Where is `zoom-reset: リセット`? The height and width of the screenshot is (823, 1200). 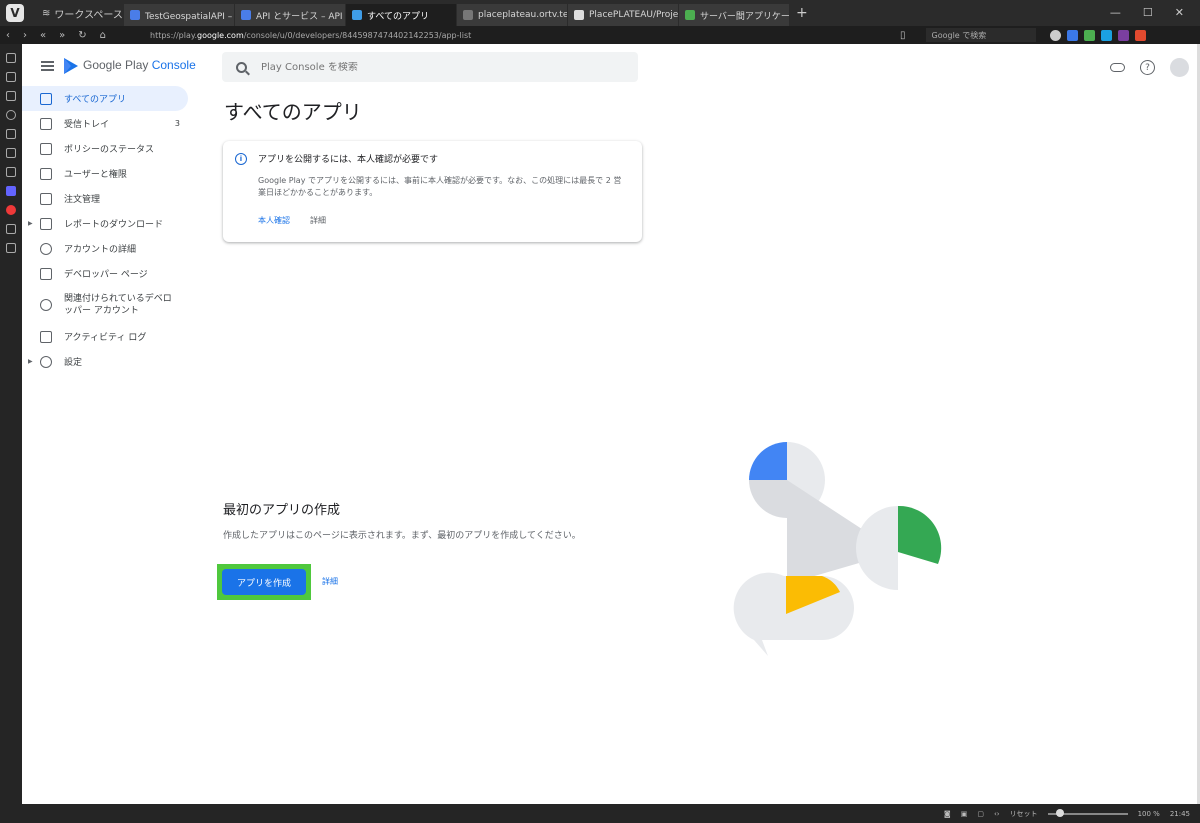 zoom-reset: リセット is located at coordinates (1024, 814).